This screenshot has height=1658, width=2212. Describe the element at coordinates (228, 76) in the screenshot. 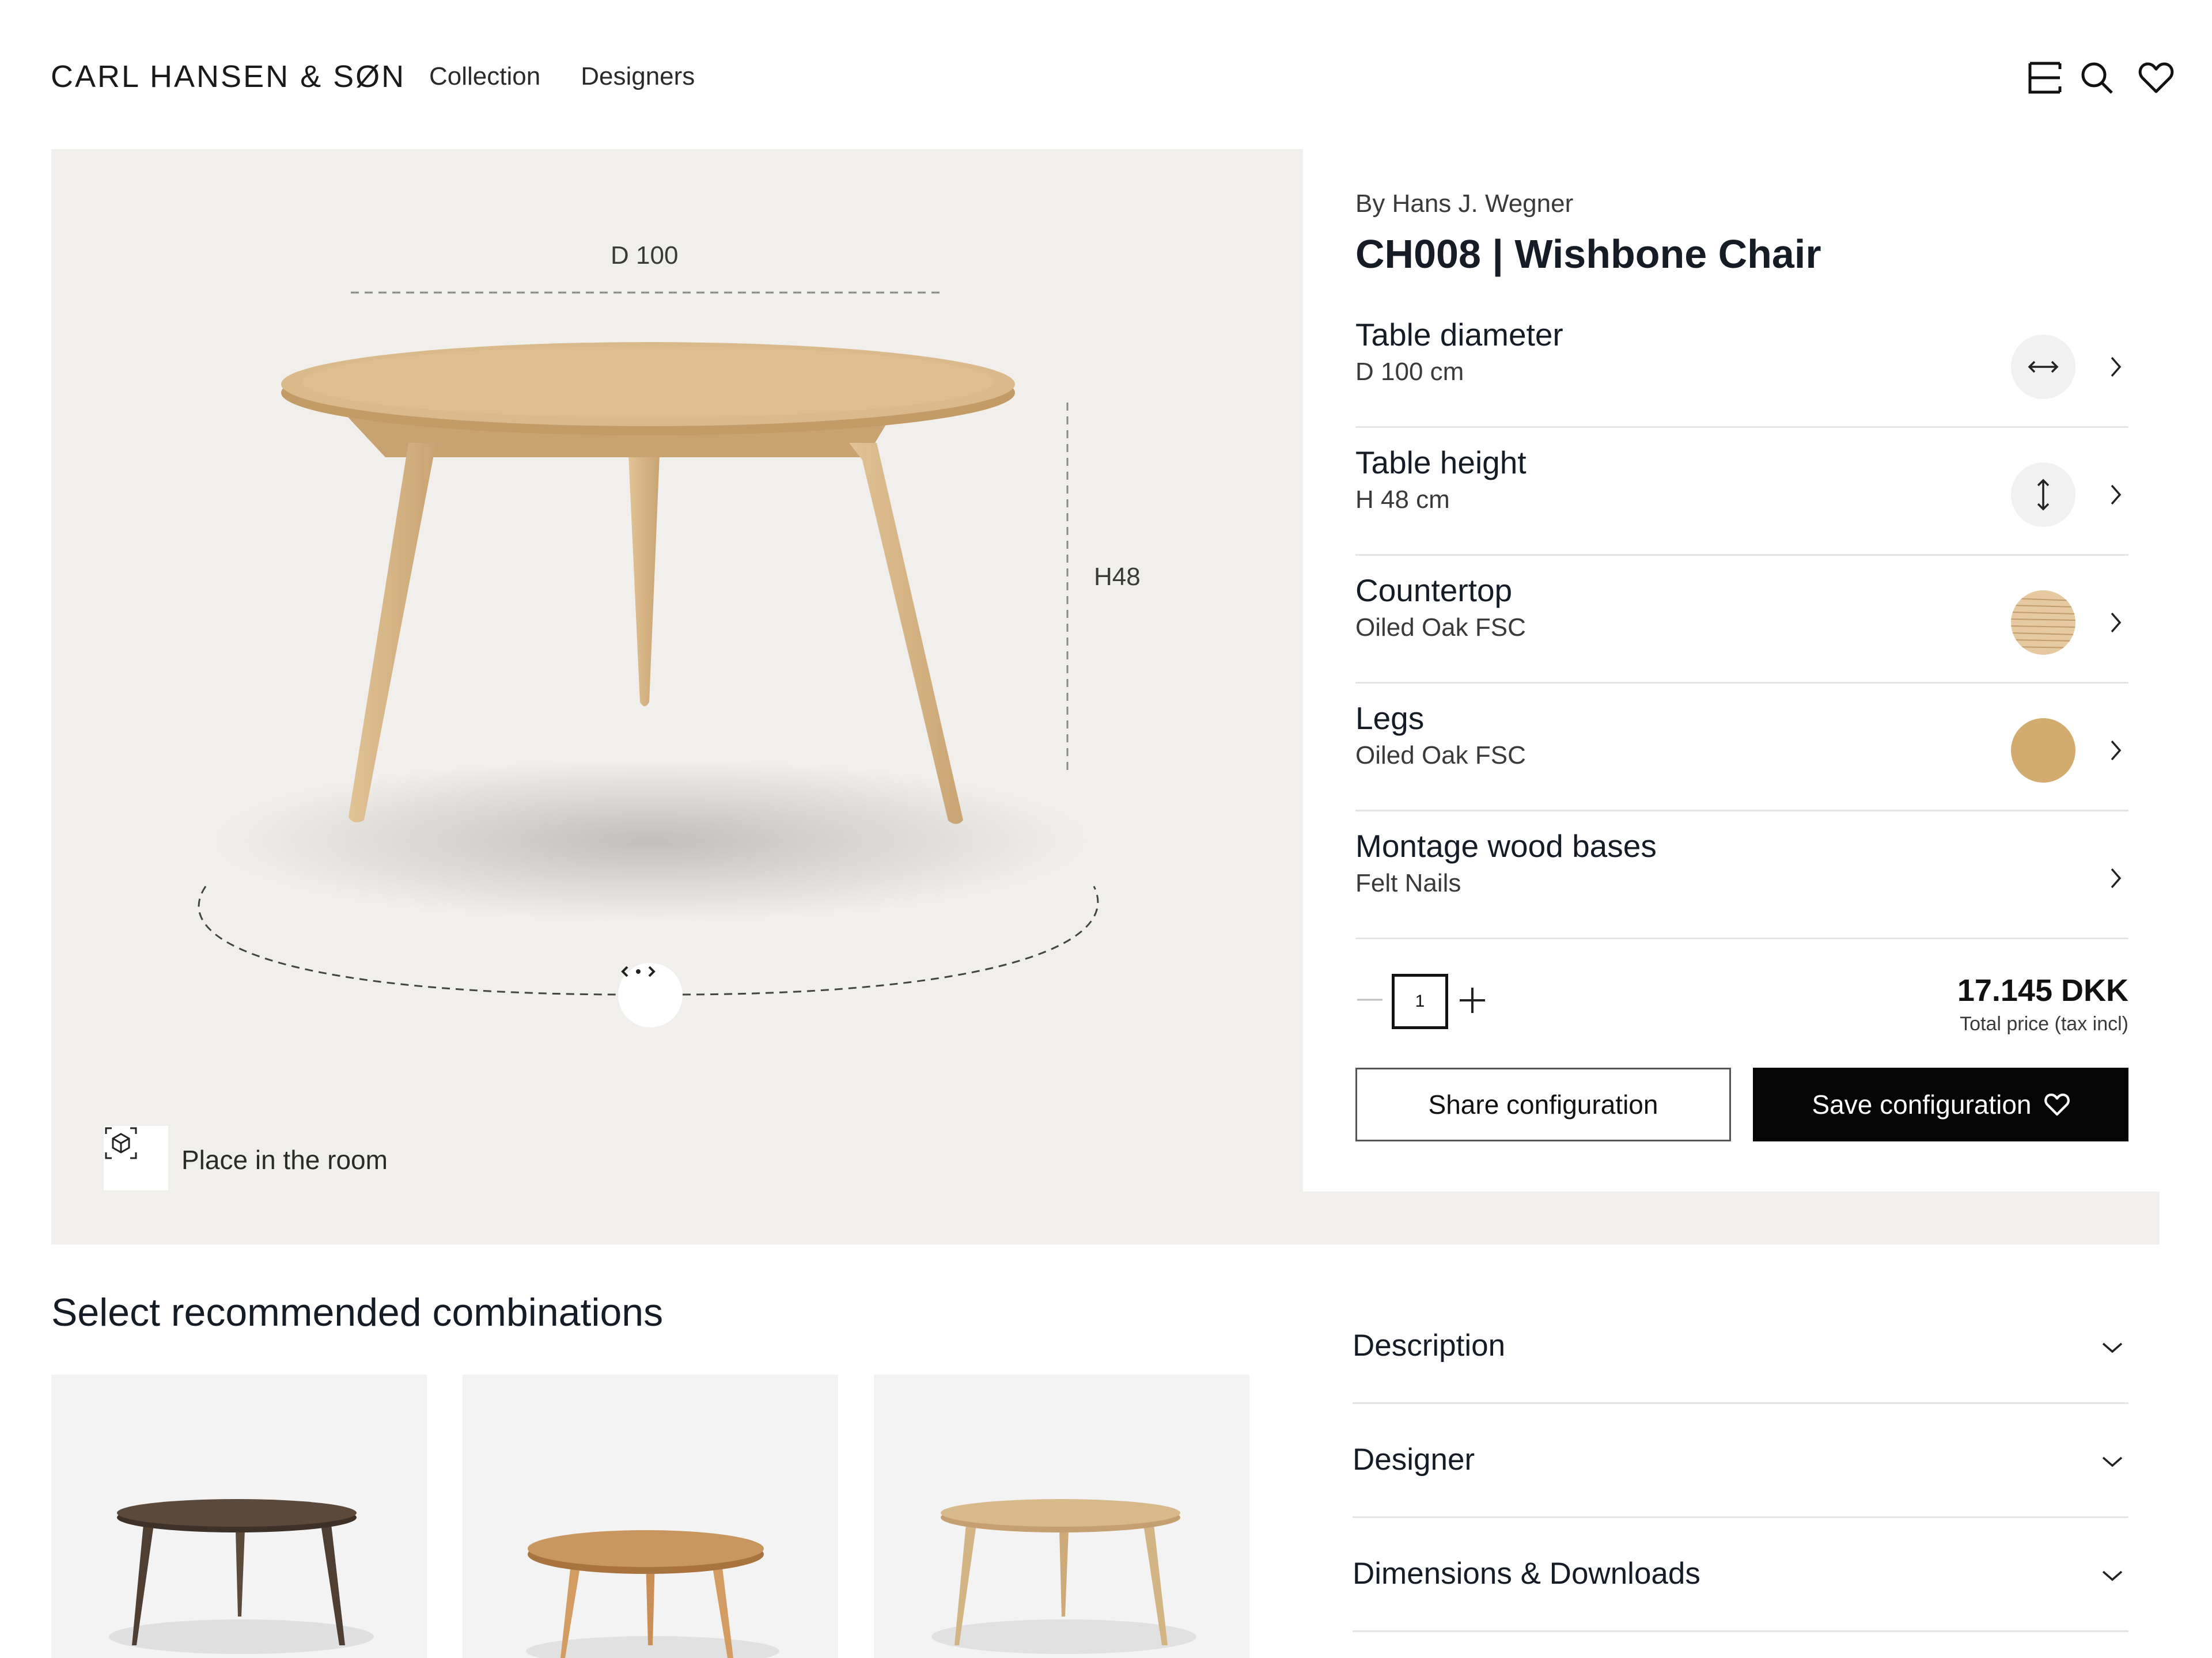

I see `brand-logo: CARL HANSEN & SØN` at that location.